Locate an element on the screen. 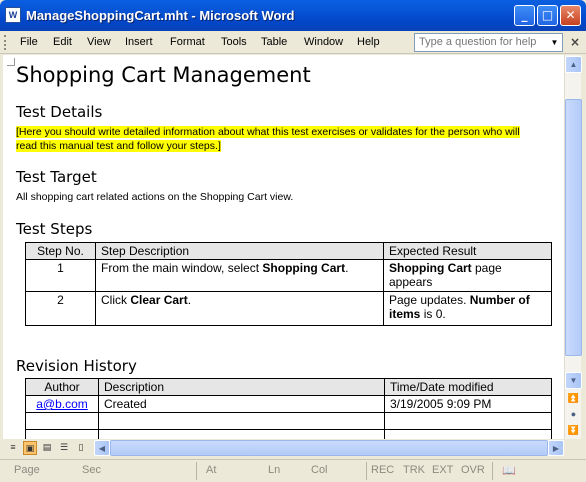  ask-question-placeholder: Type a question for help is located at coordinates (478, 42).